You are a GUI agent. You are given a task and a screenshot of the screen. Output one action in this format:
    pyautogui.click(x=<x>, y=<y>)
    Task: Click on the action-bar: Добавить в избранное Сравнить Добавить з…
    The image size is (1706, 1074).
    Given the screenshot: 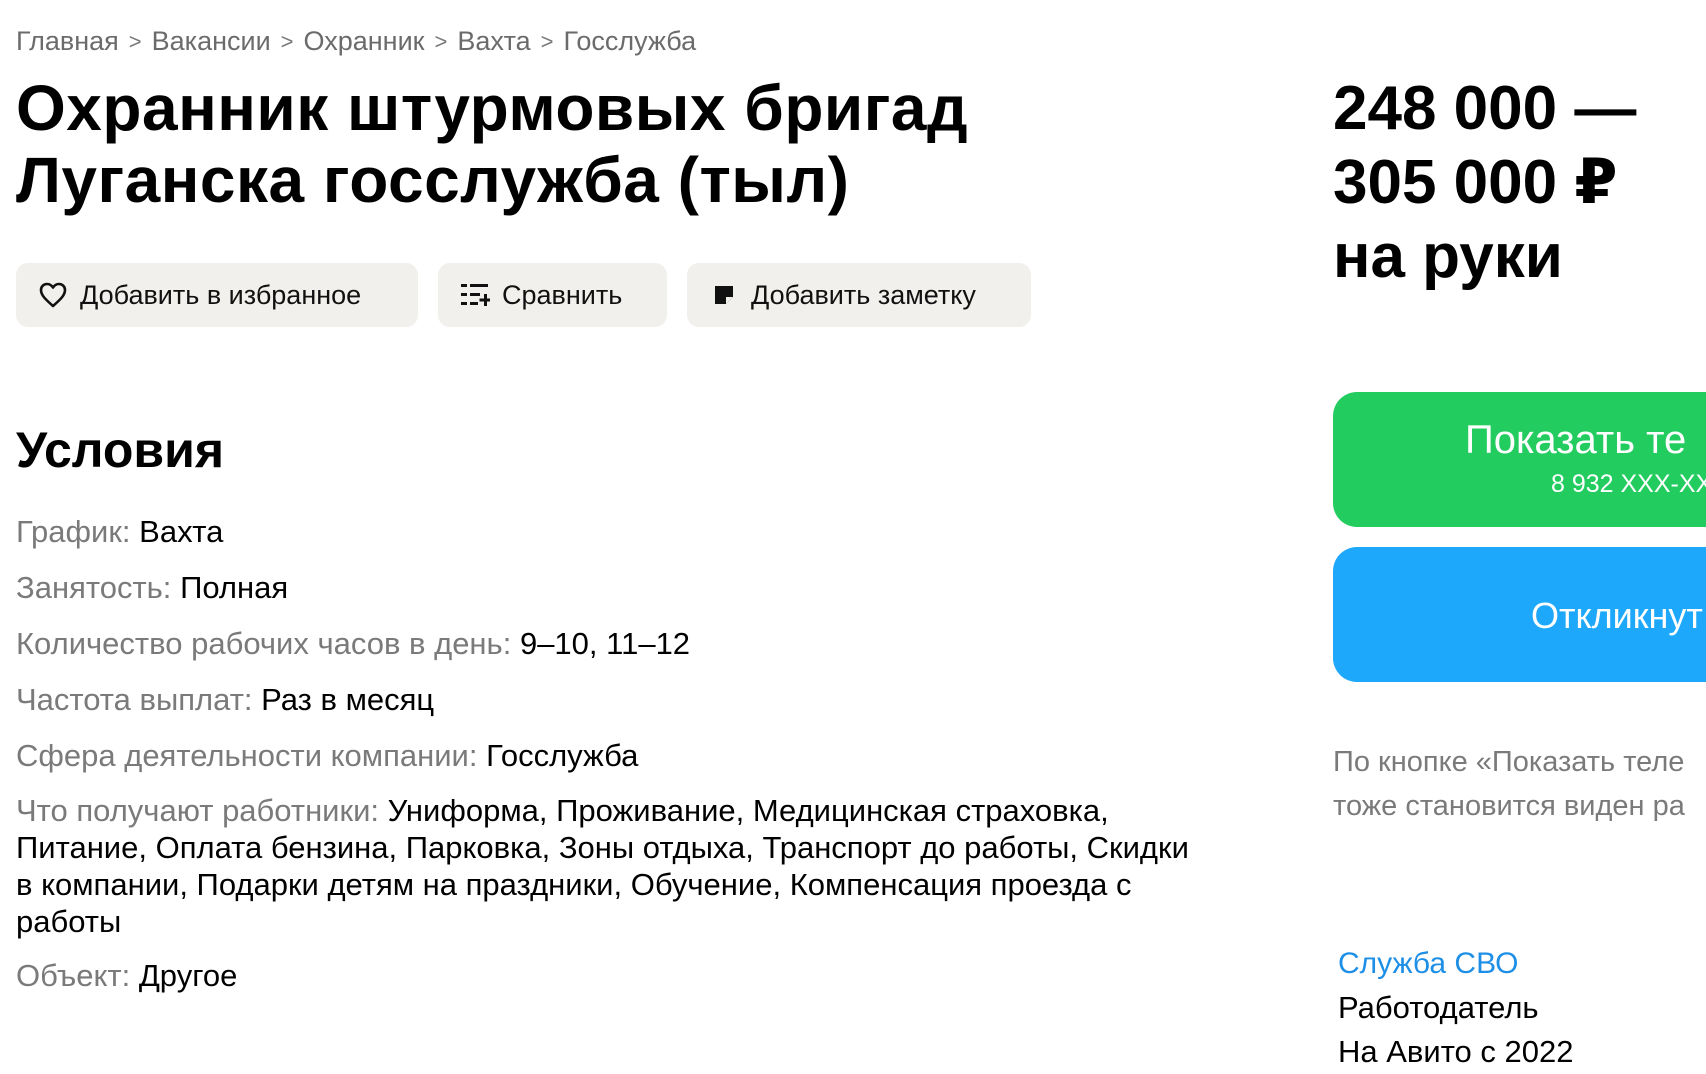 What is the action you would take?
    pyautogui.click(x=523, y=295)
    